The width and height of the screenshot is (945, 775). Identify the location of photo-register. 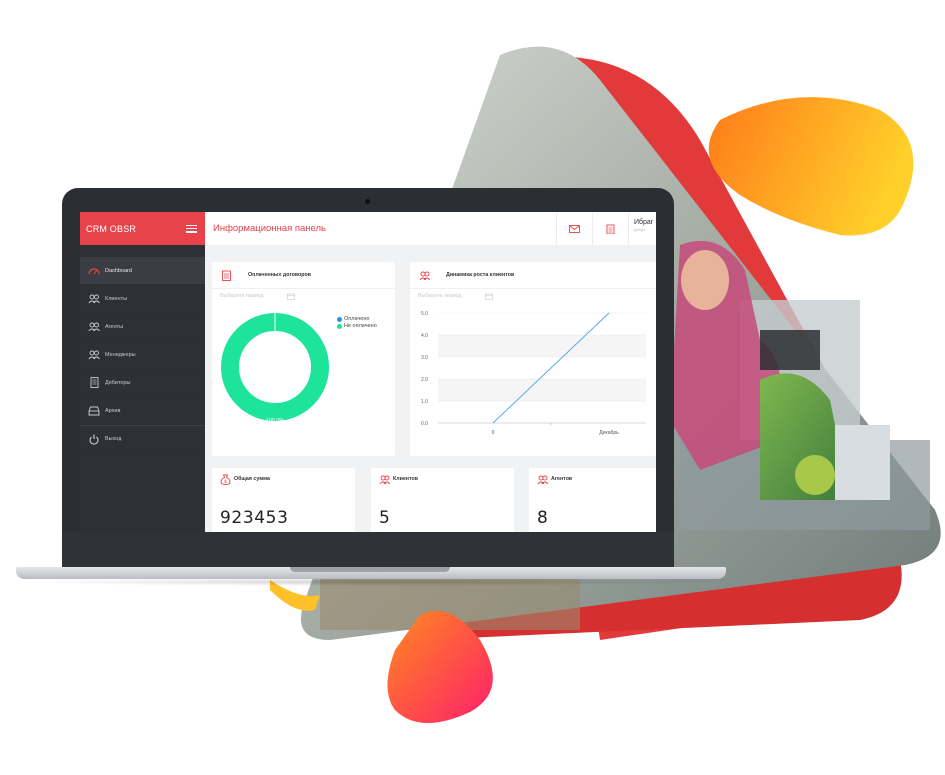
(790, 350).